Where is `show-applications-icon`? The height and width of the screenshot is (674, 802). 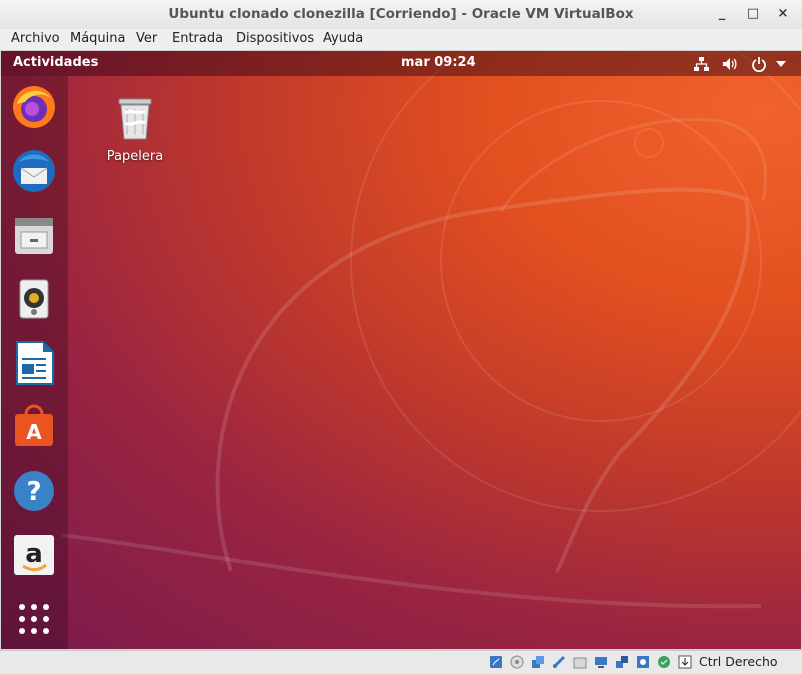 show-applications-icon is located at coordinates (34, 619).